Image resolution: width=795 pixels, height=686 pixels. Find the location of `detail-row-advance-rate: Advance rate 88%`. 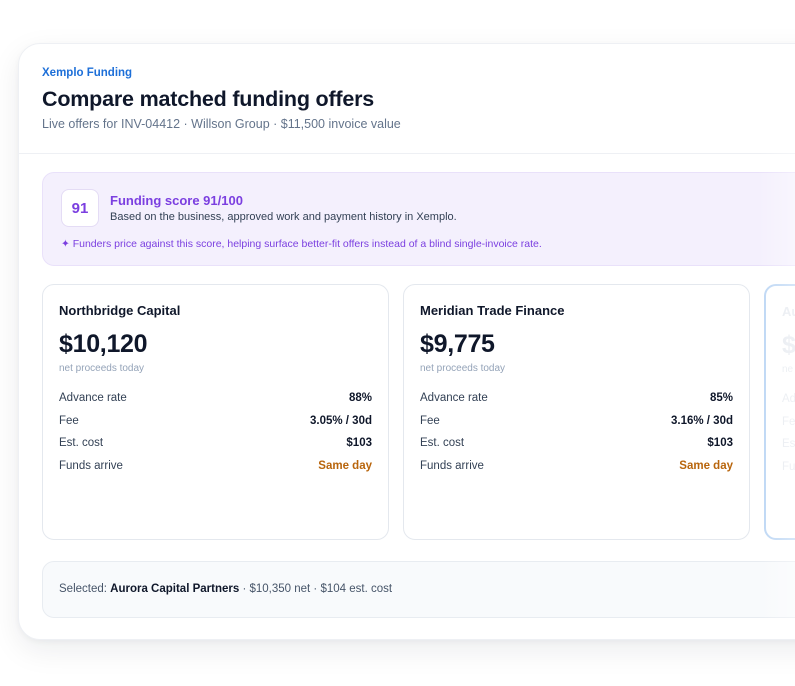

detail-row-advance-rate: Advance rate 88% is located at coordinates (215, 398).